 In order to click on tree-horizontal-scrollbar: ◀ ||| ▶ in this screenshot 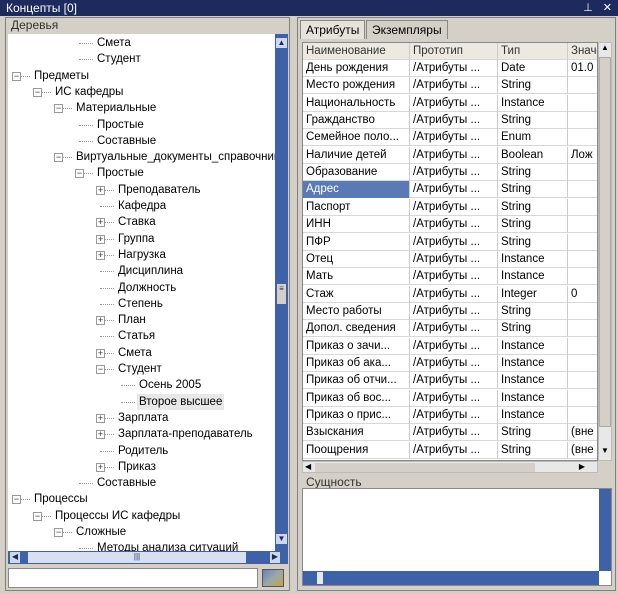, I will do `click(148, 557)`.